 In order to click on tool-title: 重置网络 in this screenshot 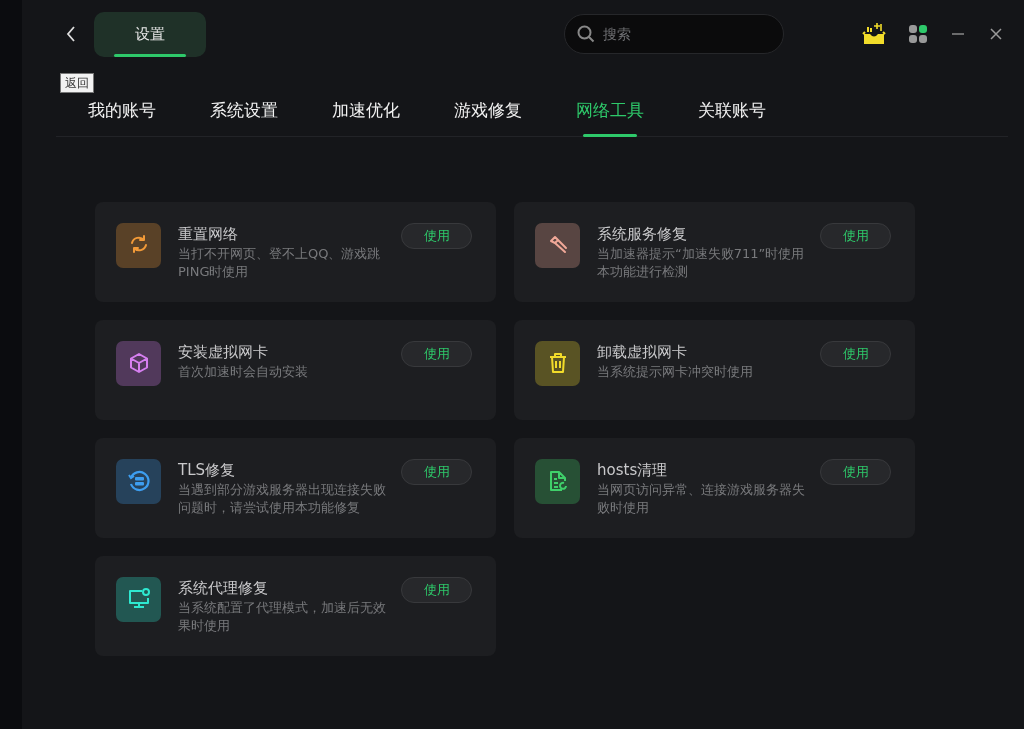, I will do `click(208, 233)`.